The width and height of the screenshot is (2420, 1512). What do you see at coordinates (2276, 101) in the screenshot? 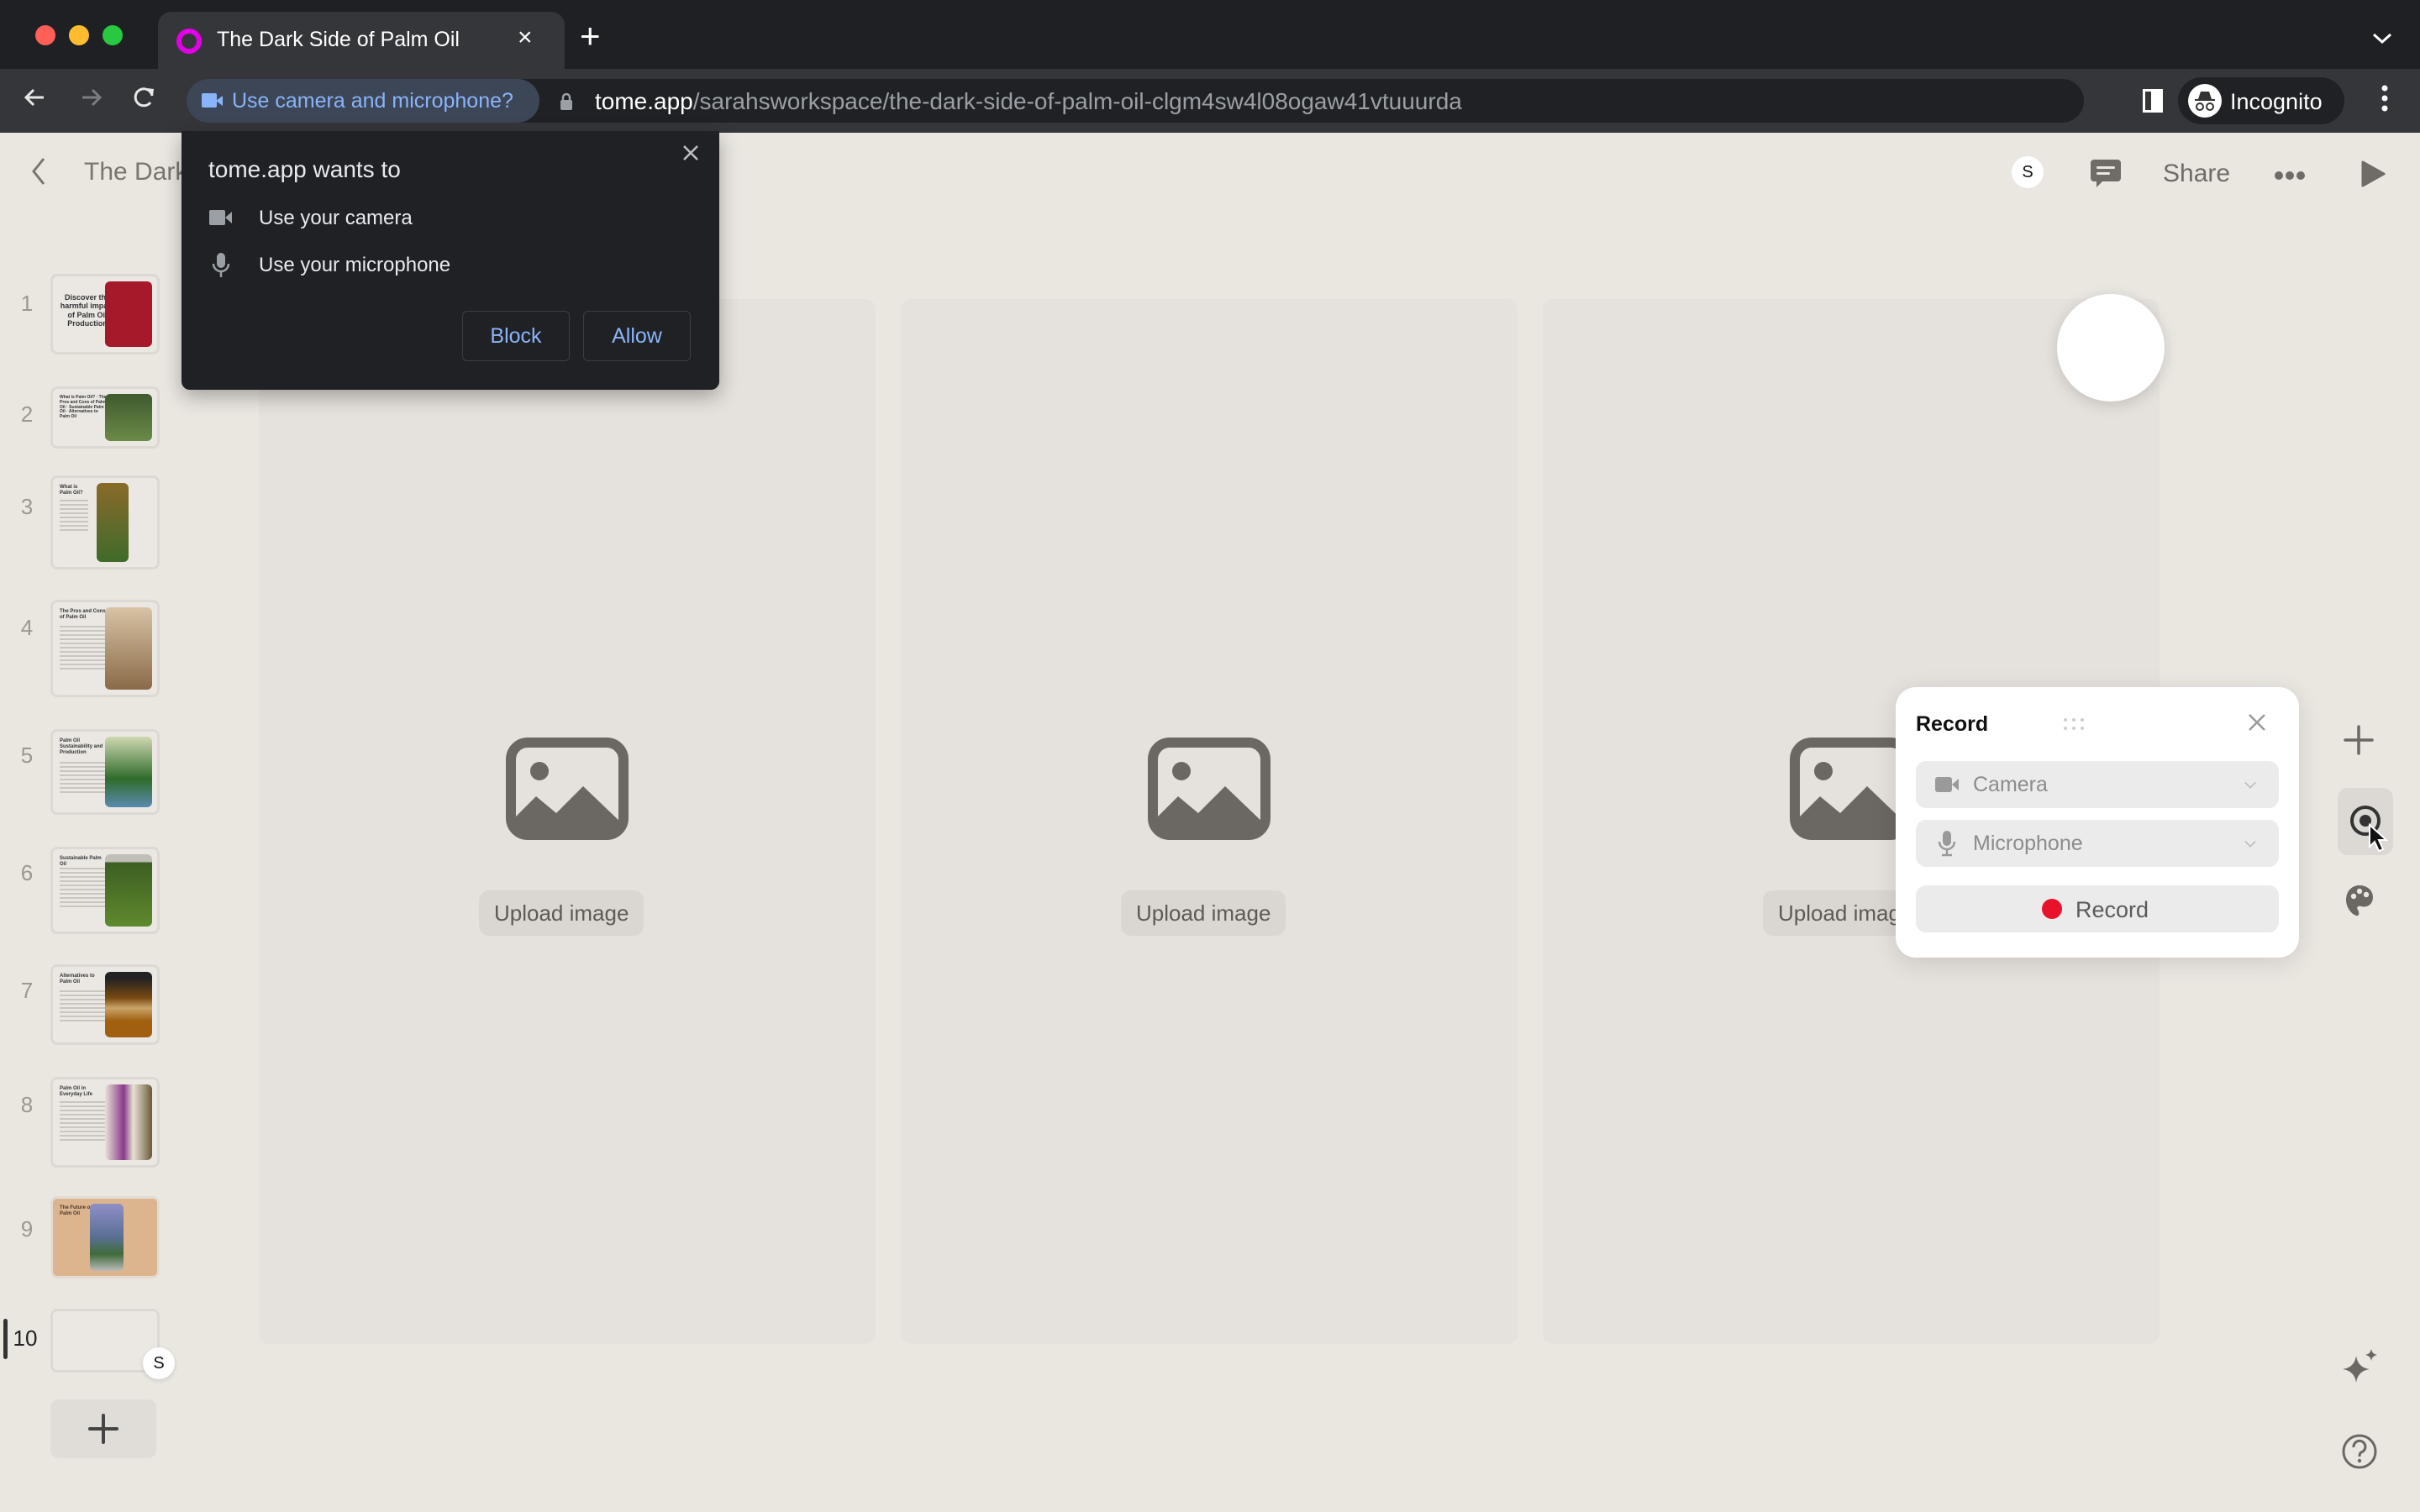
I see `incognito-label: Incognito` at bounding box center [2276, 101].